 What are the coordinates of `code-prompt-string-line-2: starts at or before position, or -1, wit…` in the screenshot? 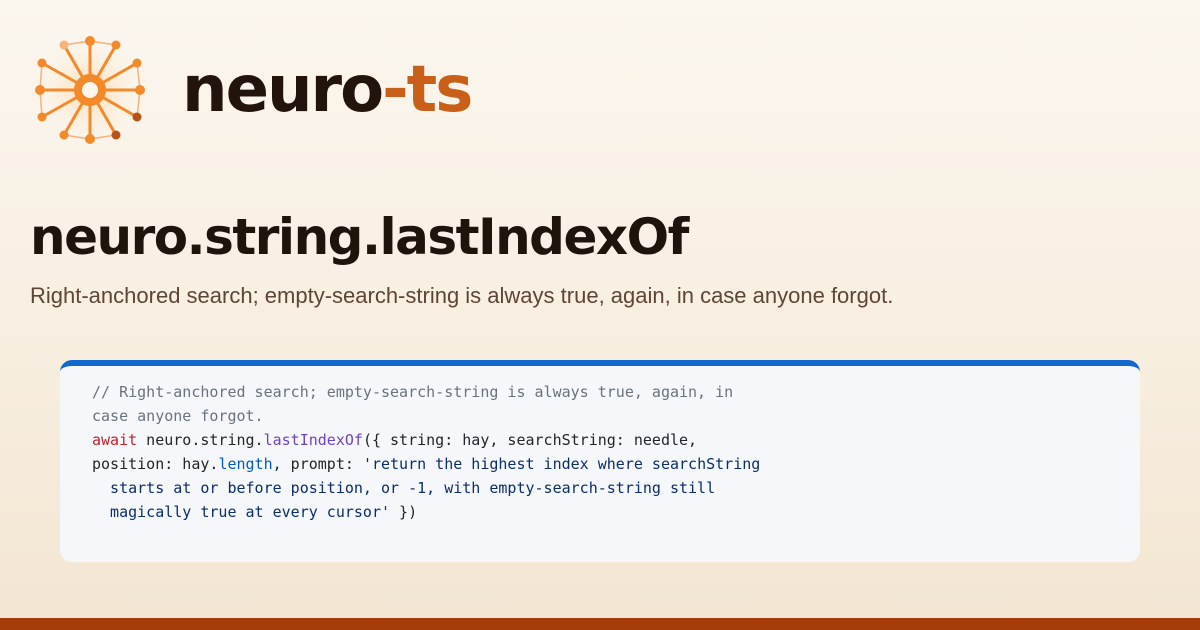 It's located at (404, 488).